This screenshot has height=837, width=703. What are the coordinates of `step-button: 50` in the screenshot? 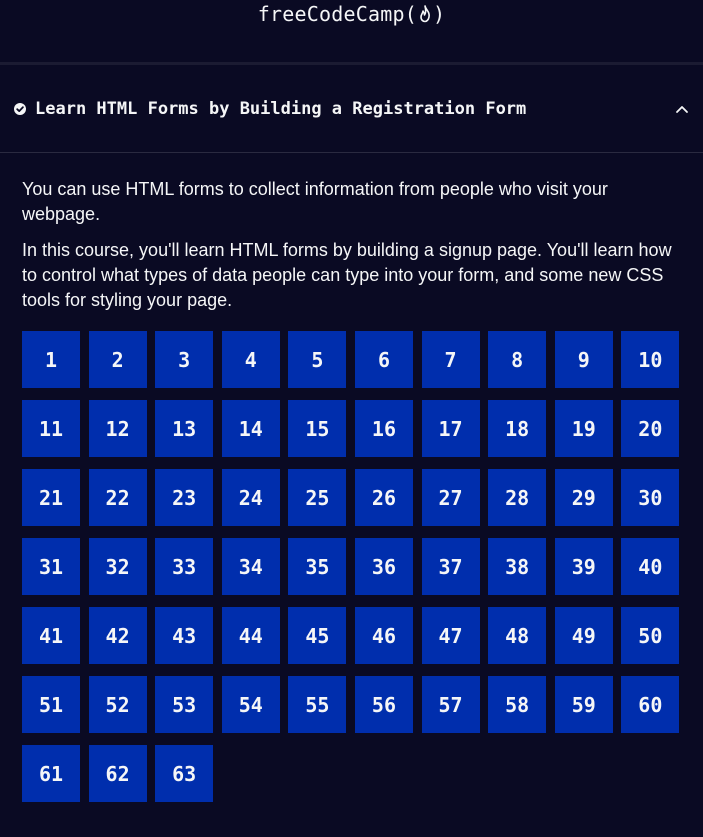 It's located at (650, 635).